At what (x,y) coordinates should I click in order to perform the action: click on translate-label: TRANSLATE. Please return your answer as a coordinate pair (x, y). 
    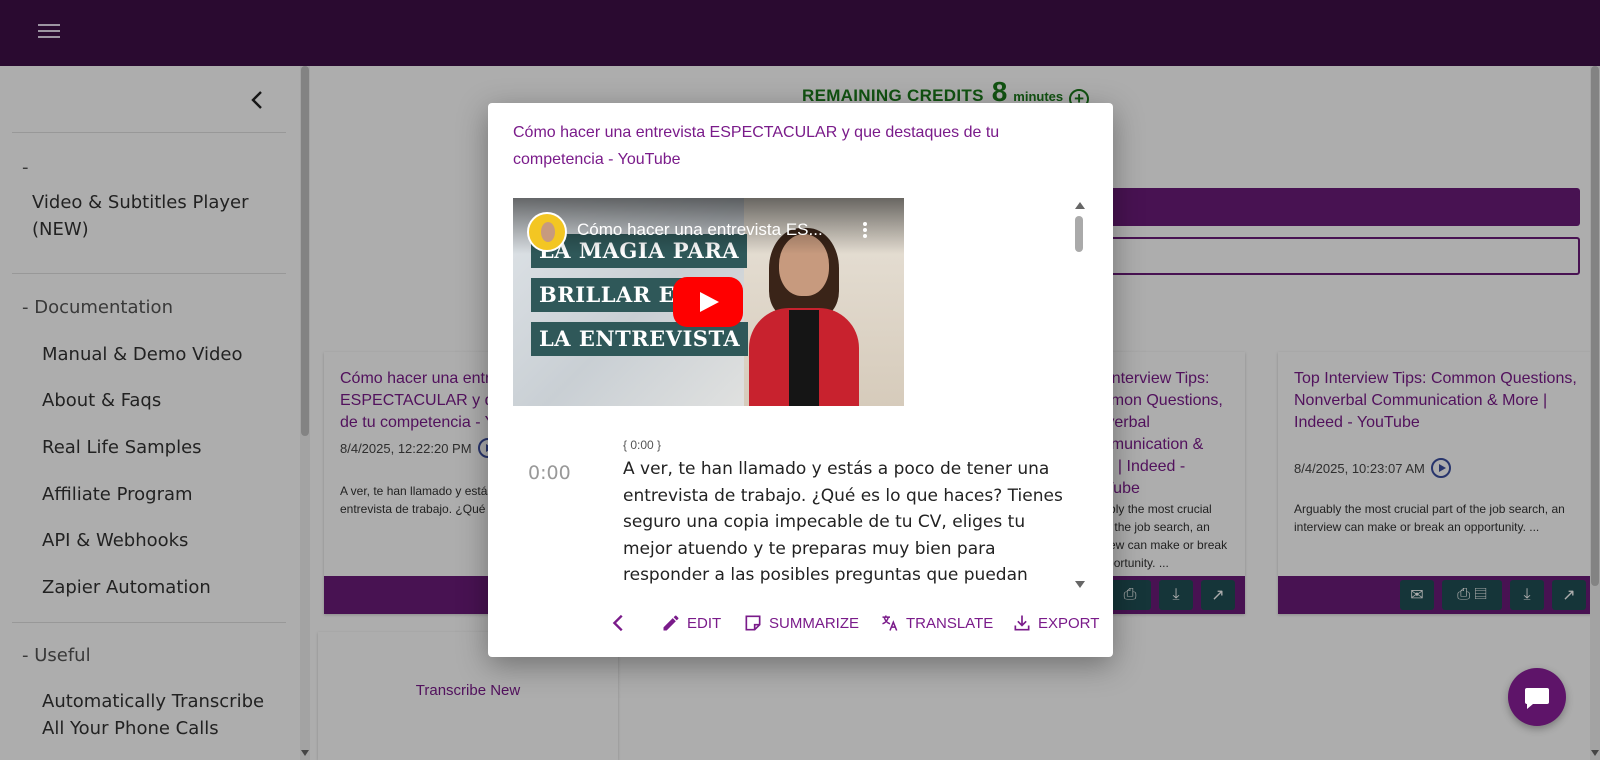
    Looking at the image, I should click on (950, 623).